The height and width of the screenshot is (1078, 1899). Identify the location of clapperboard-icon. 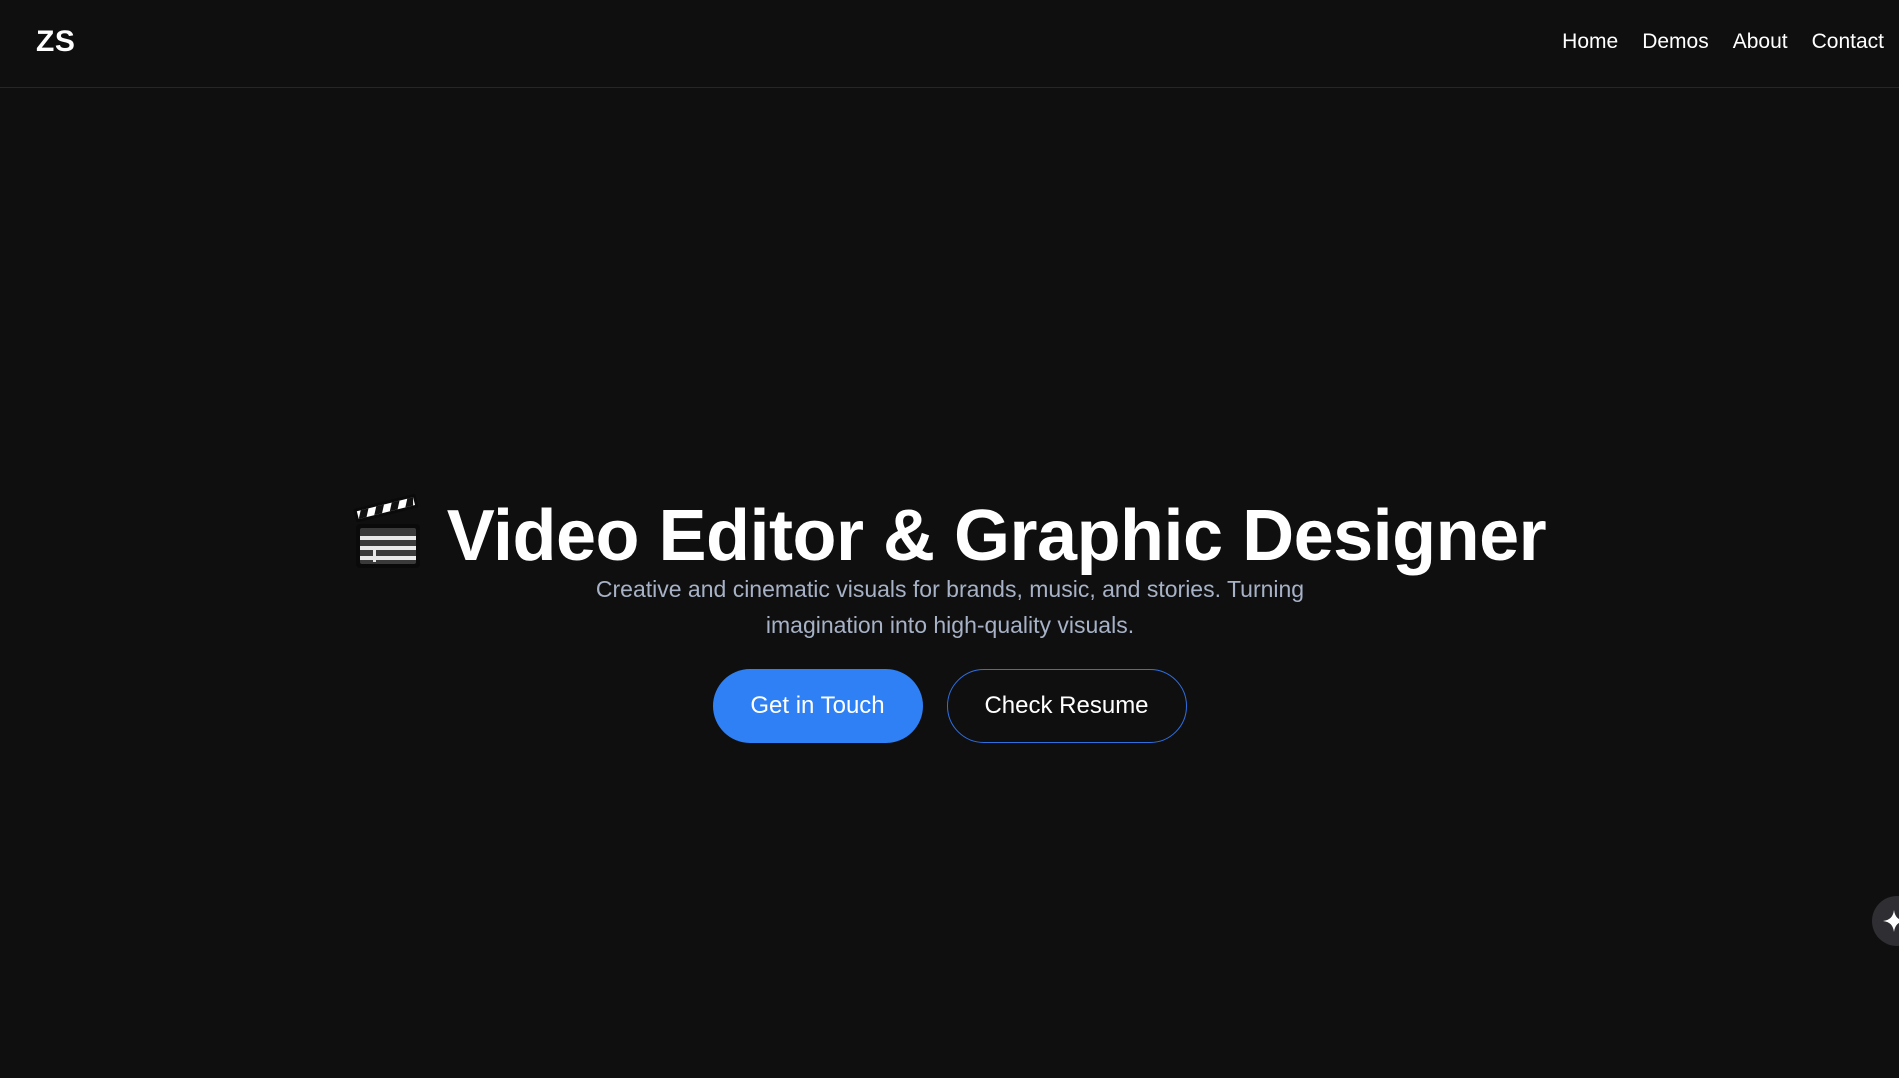
(388, 532).